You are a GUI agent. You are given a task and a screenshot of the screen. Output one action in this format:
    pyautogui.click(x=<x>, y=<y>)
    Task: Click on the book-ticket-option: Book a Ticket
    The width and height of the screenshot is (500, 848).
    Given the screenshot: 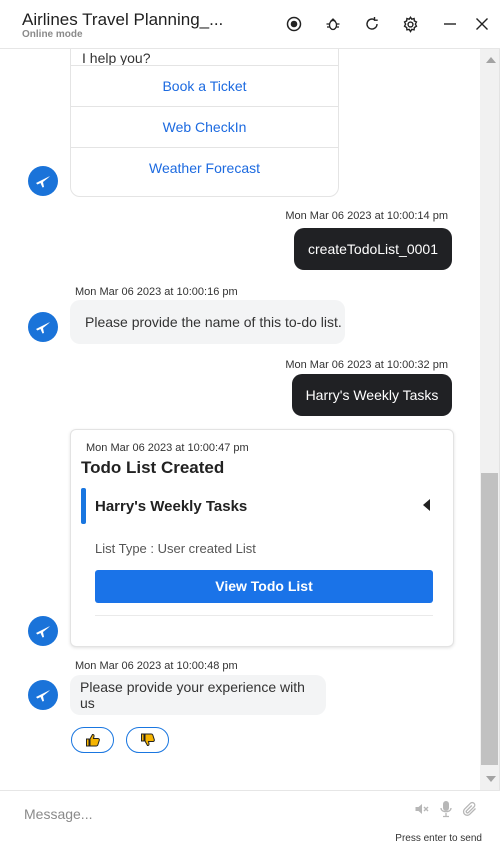 What is the action you would take?
    pyautogui.click(x=204, y=85)
    